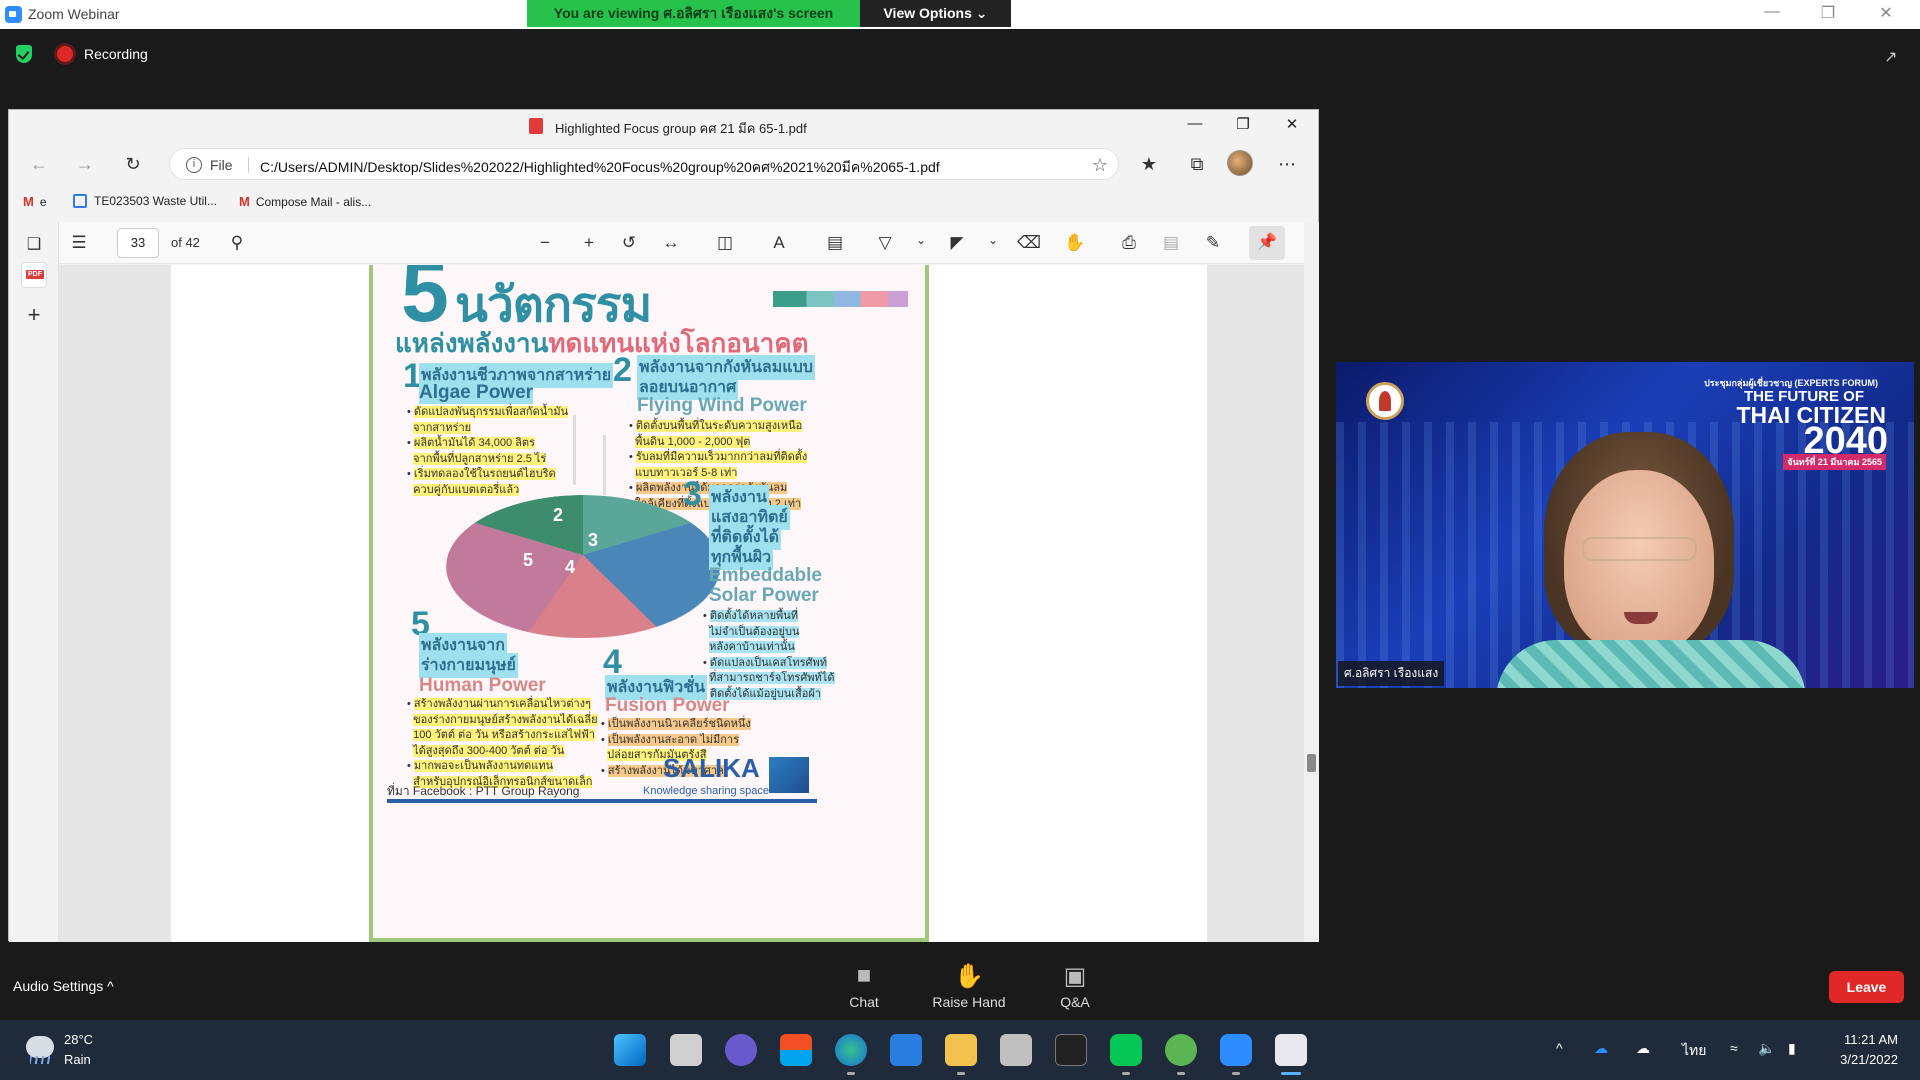 This screenshot has width=1920, height=1080. What do you see at coordinates (796, 1050) in the screenshot?
I see `store-icon` at bounding box center [796, 1050].